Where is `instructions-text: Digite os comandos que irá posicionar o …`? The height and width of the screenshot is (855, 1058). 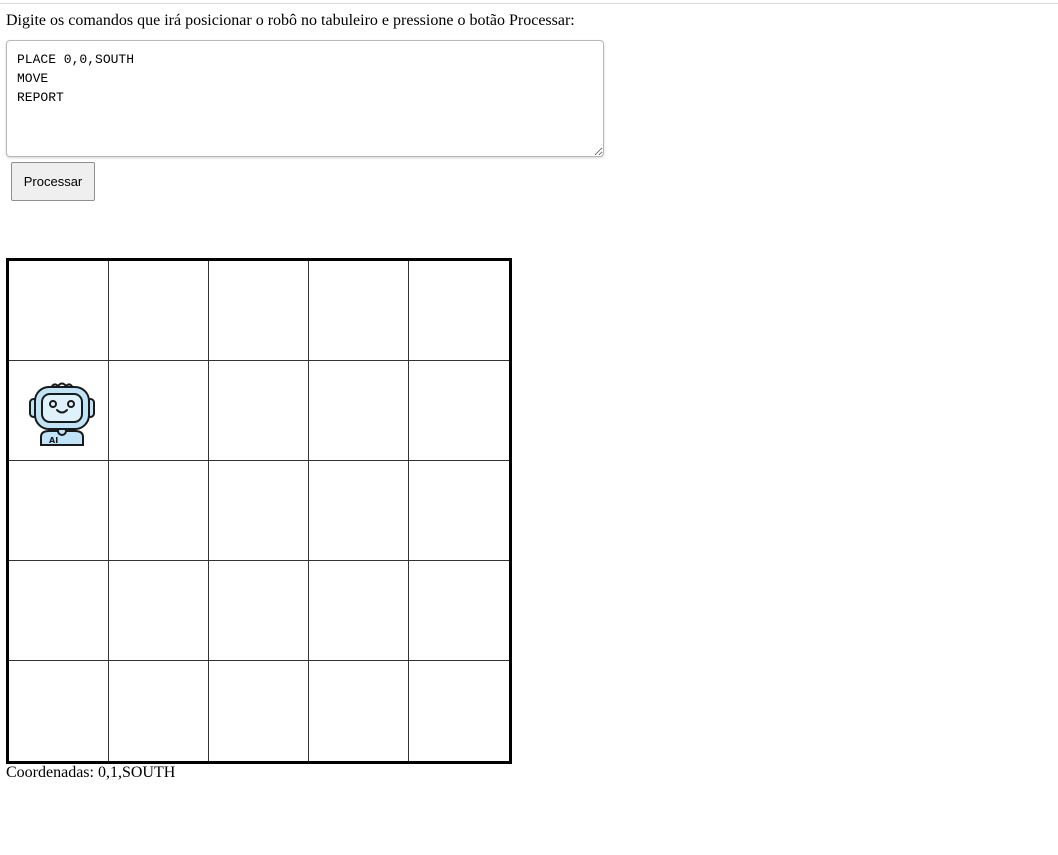
instructions-text: Digite os comandos que irá posicionar o … is located at coordinates (290, 20).